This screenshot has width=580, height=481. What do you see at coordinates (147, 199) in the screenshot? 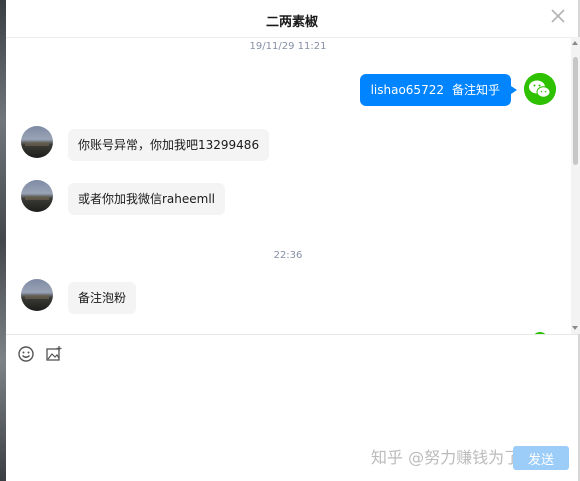
I see `incoming-message: 或者你加我微信raheemll` at bounding box center [147, 199].